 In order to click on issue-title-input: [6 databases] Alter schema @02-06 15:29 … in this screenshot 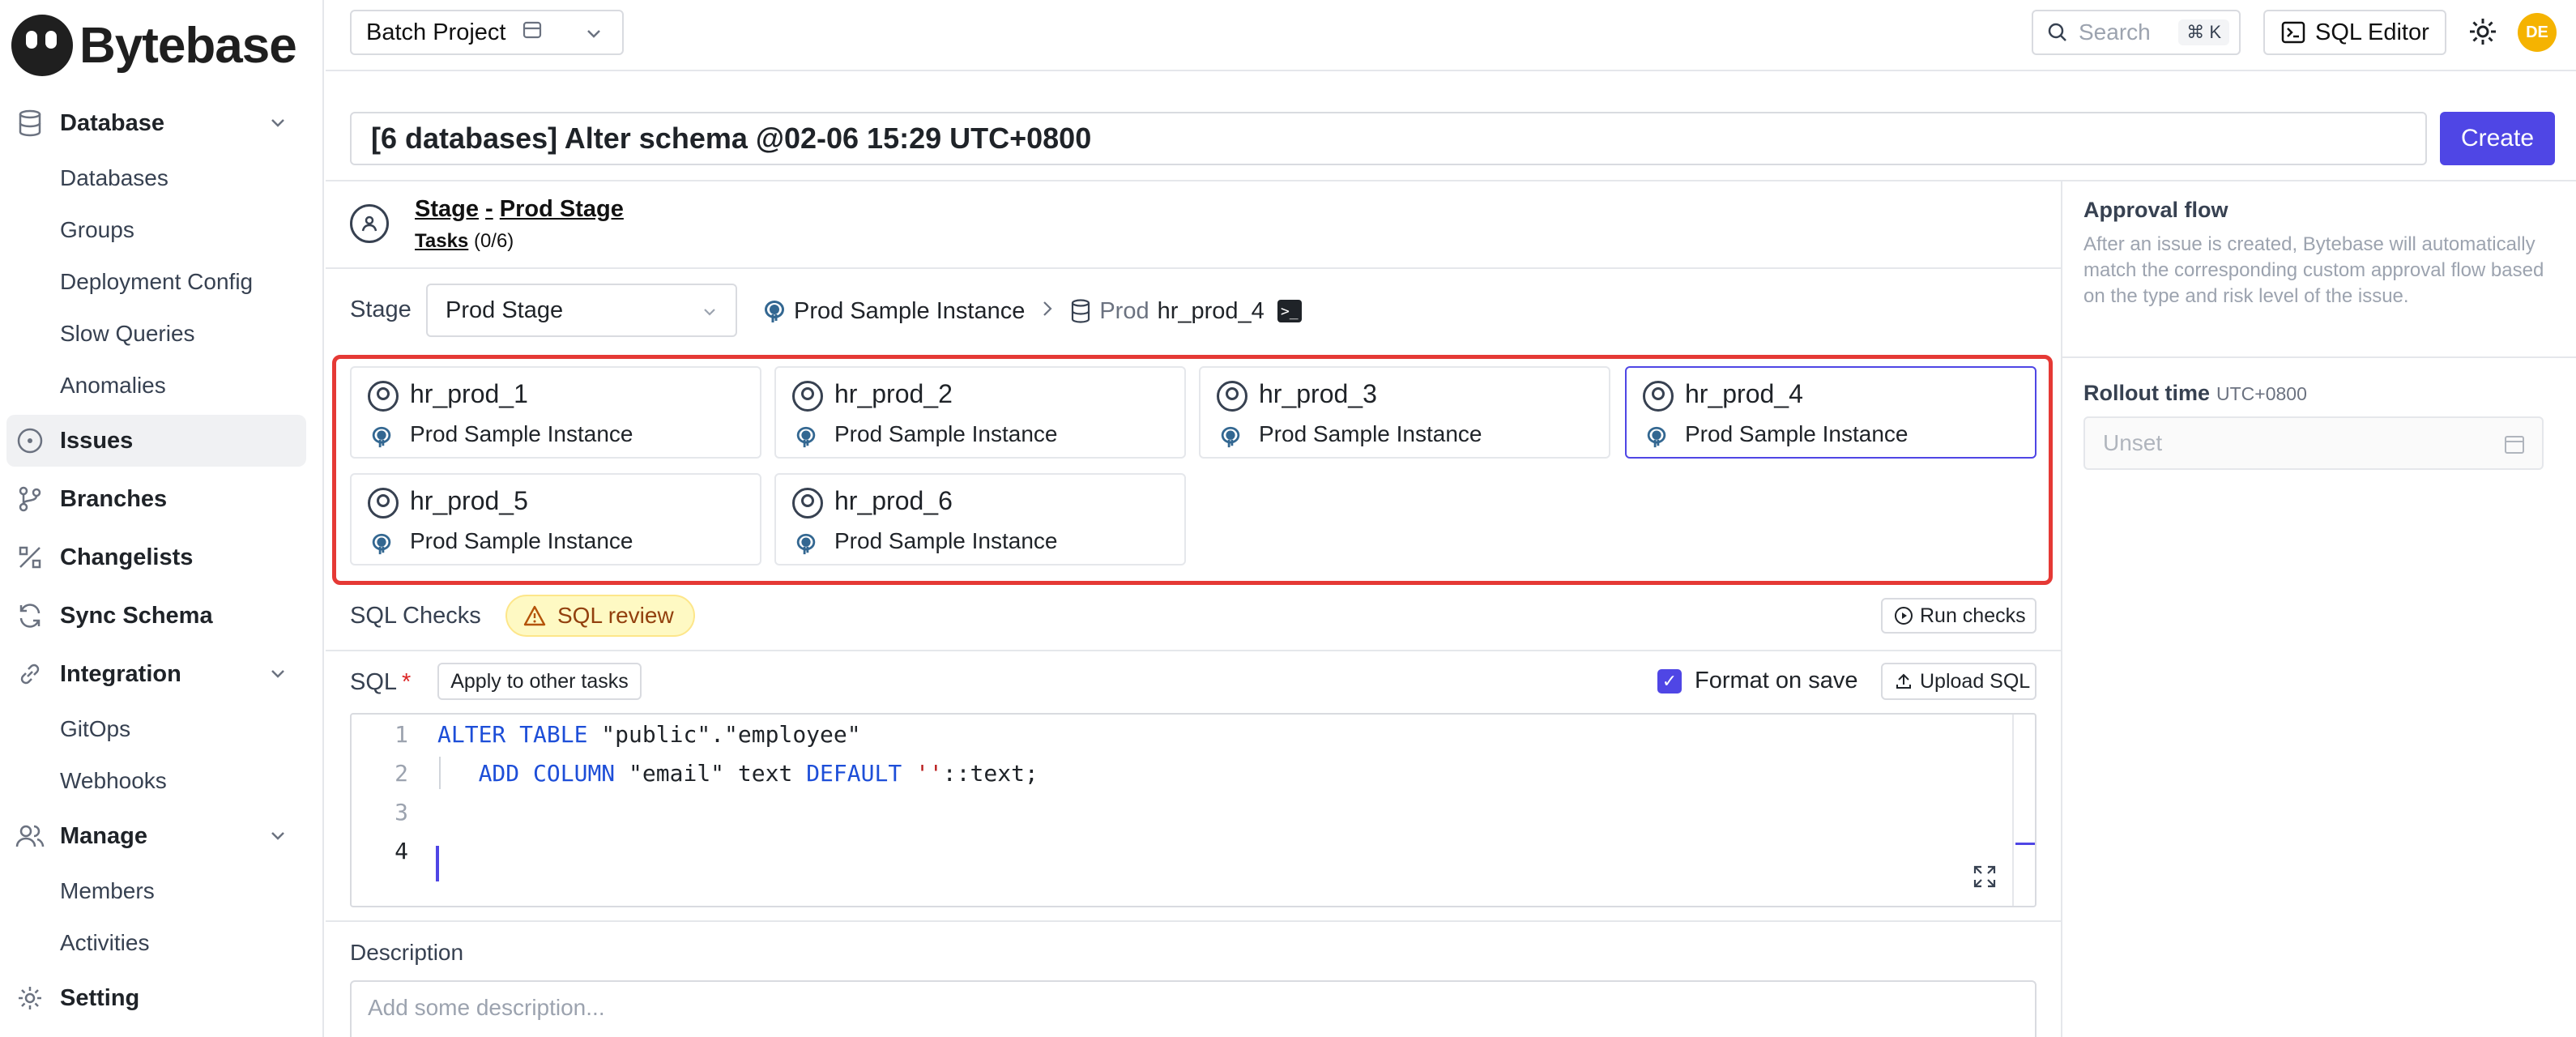, I will do `click(1388, 138)`.